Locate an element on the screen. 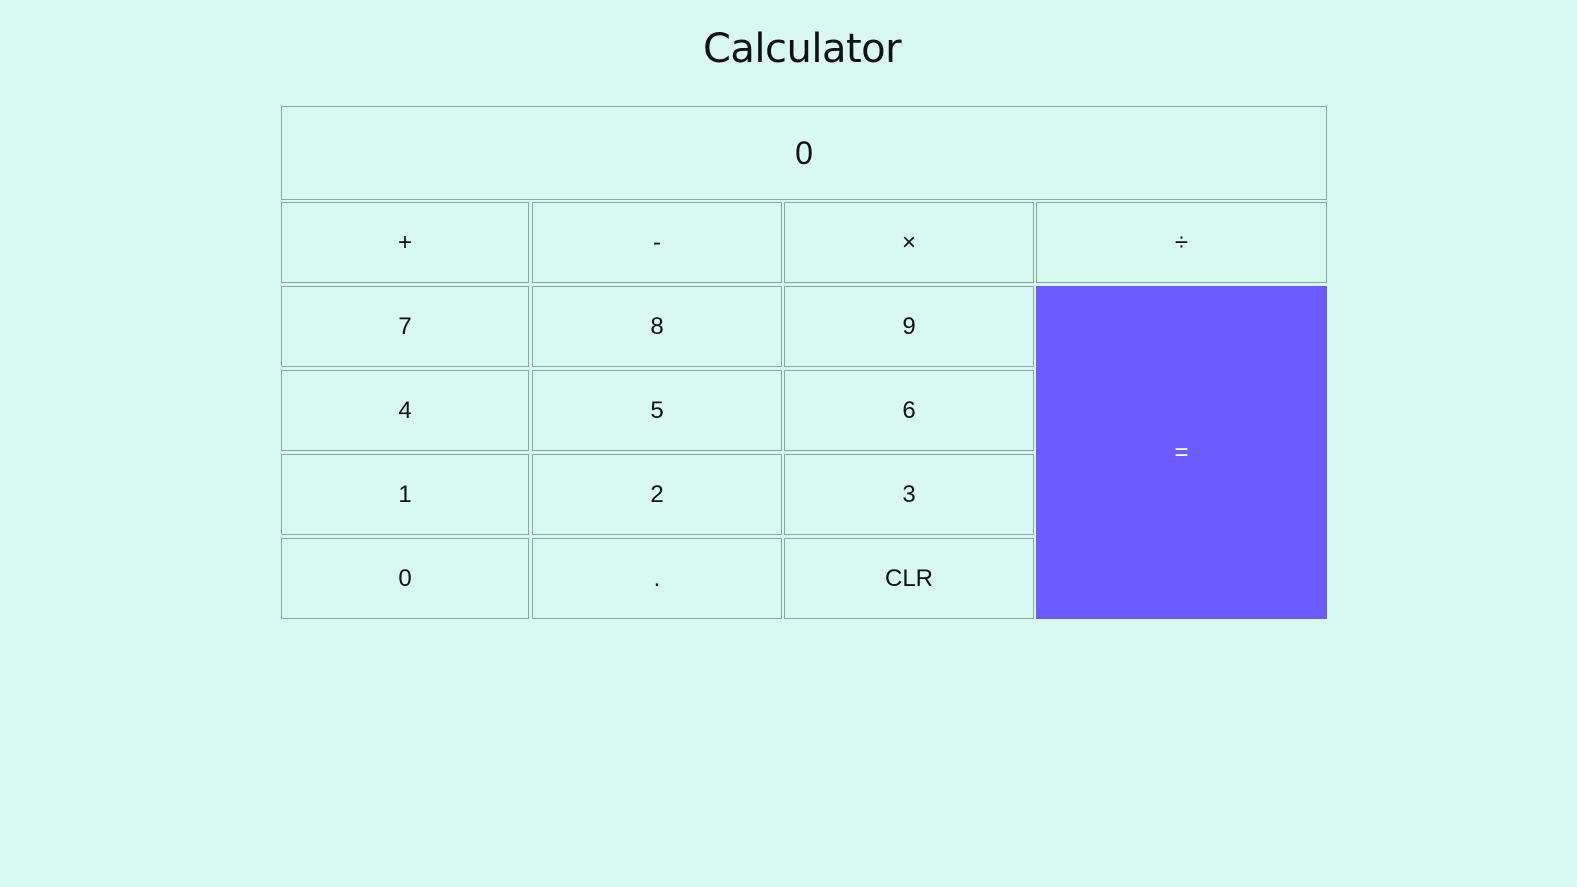 The height and width of the screenshot is (887, 1577). clear-button: CLR is located at coordinates (909, 578).